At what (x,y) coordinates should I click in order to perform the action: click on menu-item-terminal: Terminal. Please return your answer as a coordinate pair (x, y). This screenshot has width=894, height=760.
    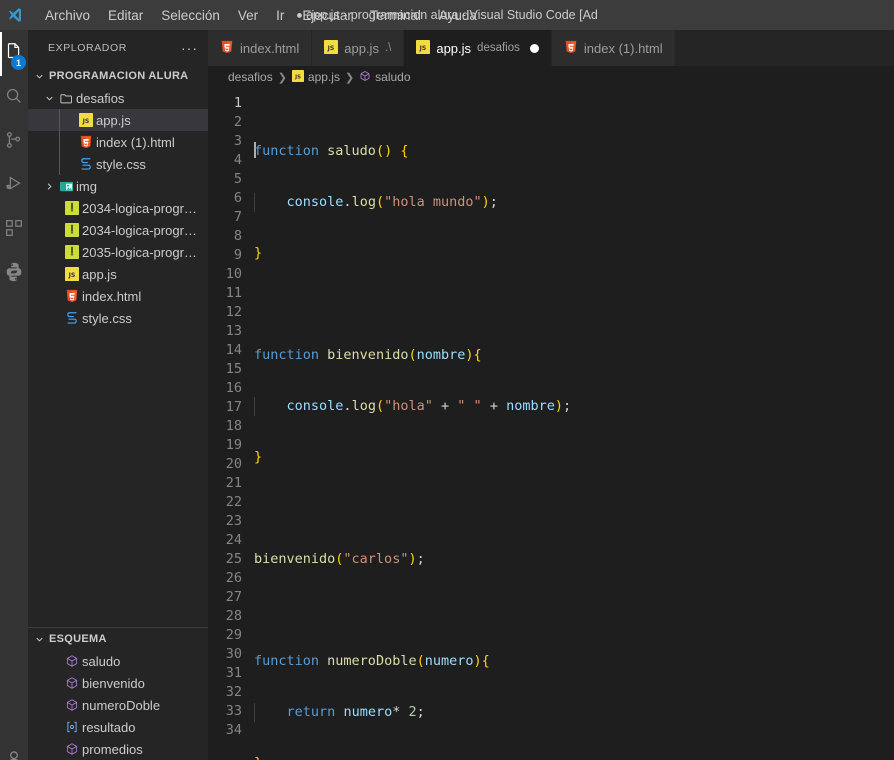
    Looking at the image, I should click on (395, 15).